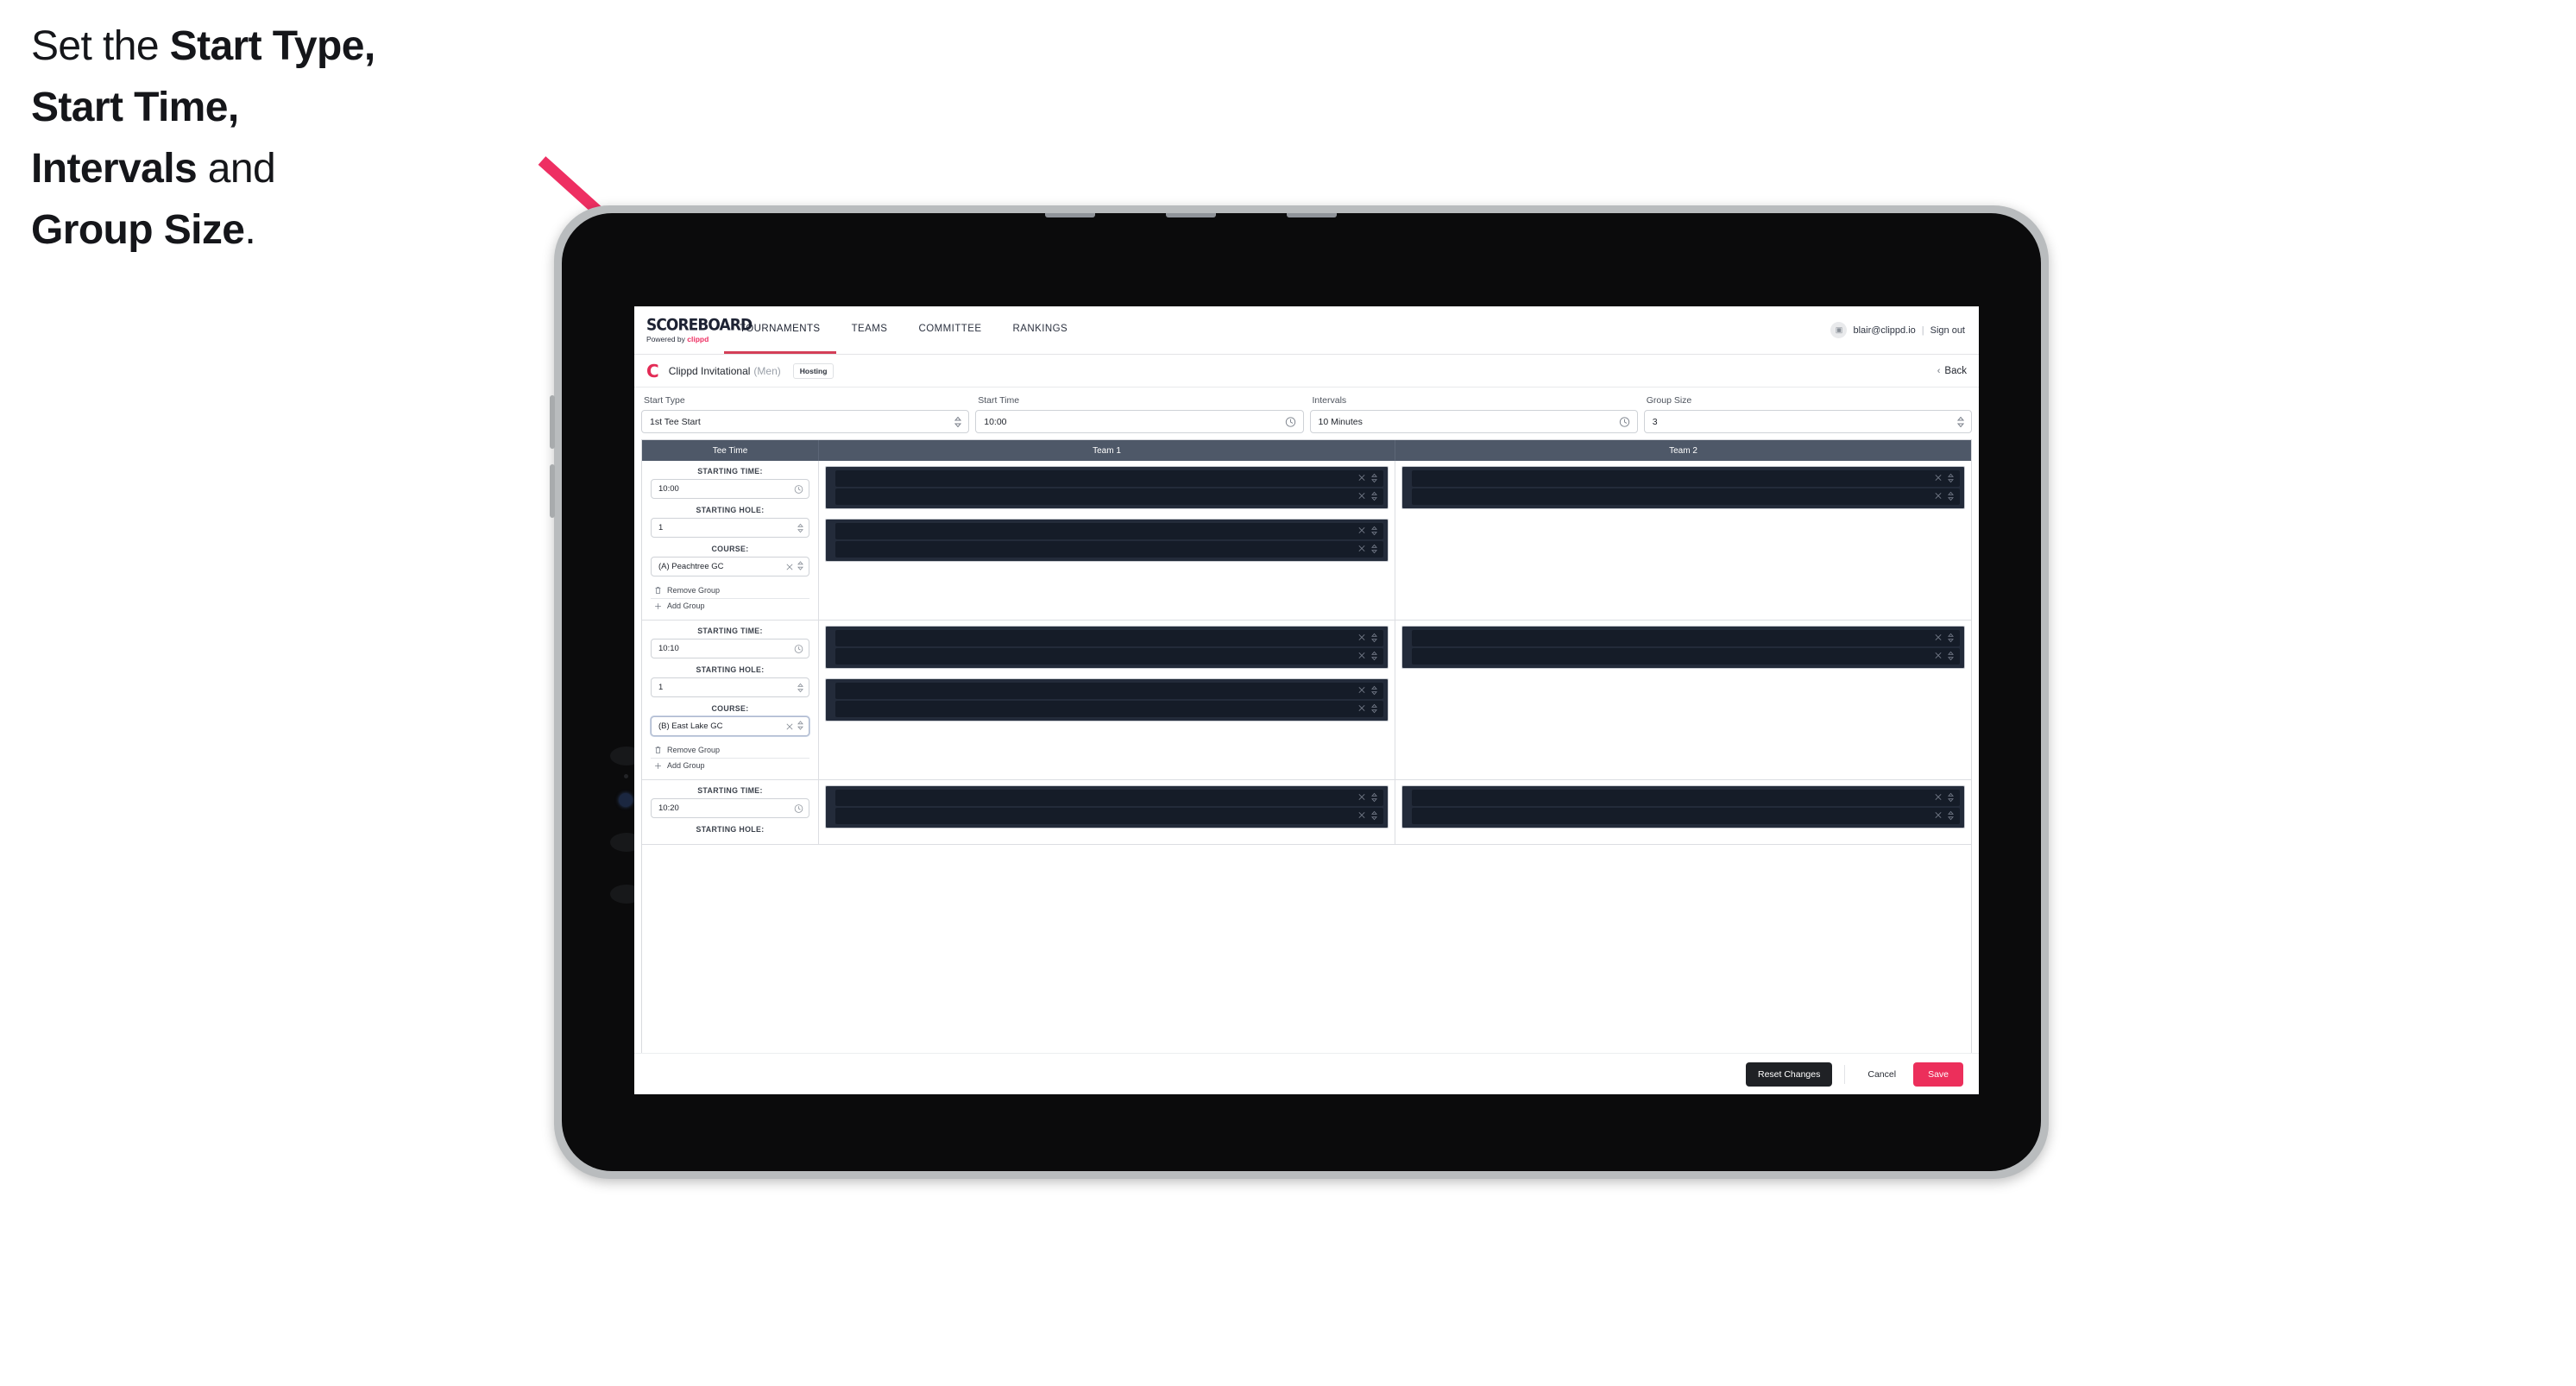 This screenshot has height=1386, width=2576. Describe the element at coordinates (730, 648) in the screenshot. I see `starting-time-input: 10:10` at that location.